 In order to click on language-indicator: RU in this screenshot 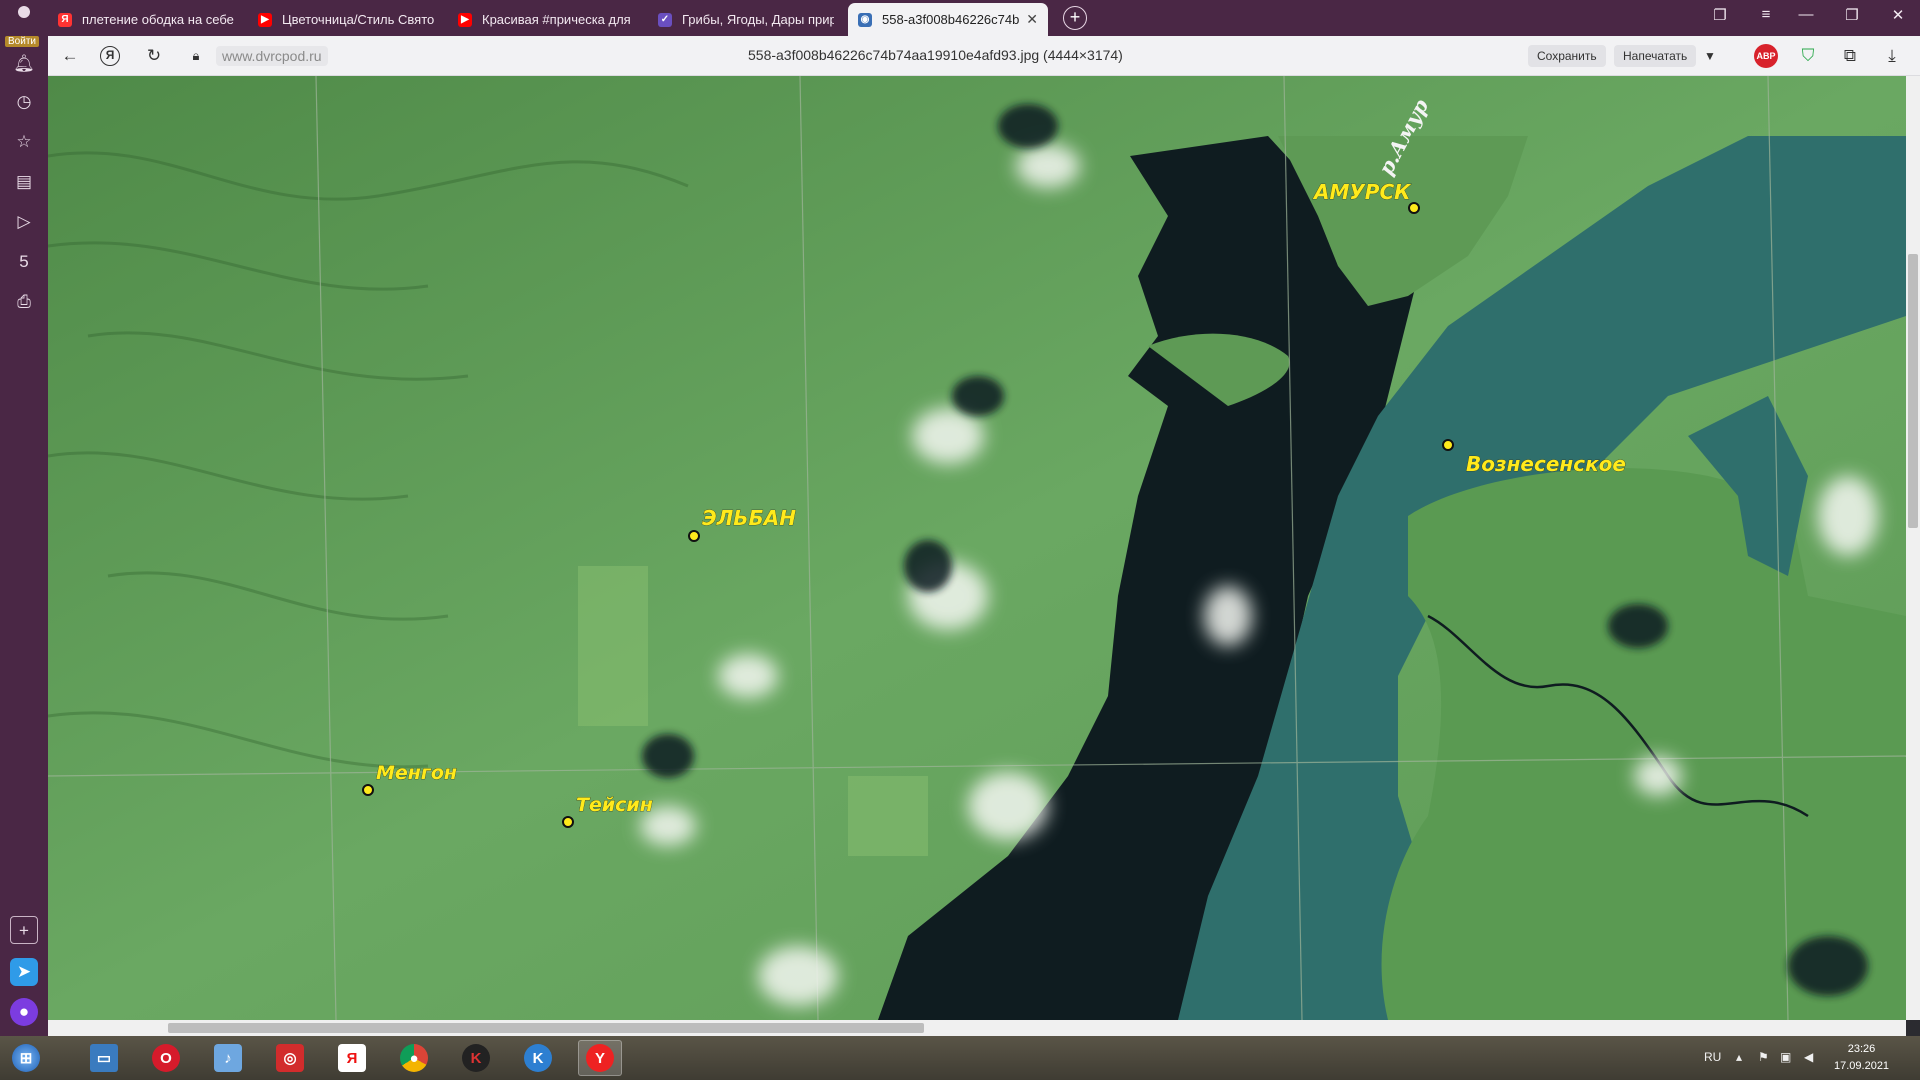, I will do `click(1712, 1057)`.